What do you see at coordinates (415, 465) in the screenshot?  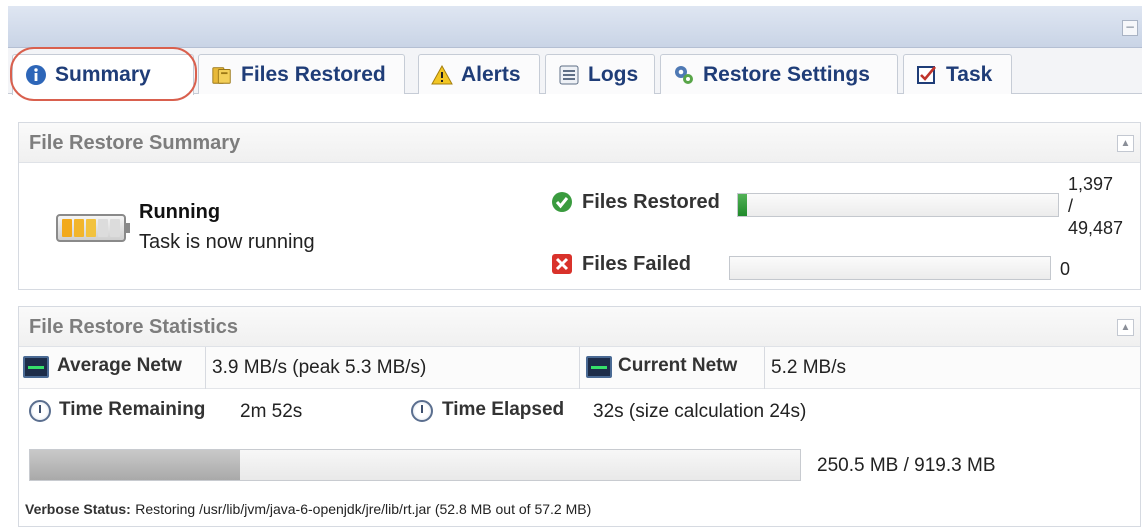 I see `total-size-progress-bar` at bounding box center [415, 465].